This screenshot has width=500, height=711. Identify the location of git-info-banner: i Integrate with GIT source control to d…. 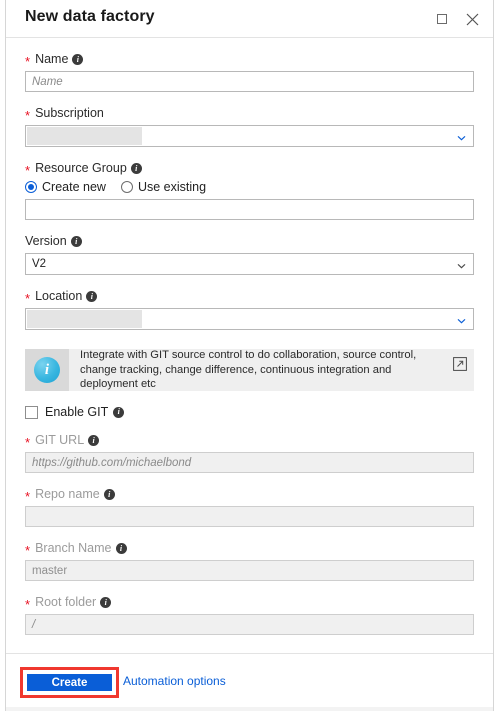
(249, 370).